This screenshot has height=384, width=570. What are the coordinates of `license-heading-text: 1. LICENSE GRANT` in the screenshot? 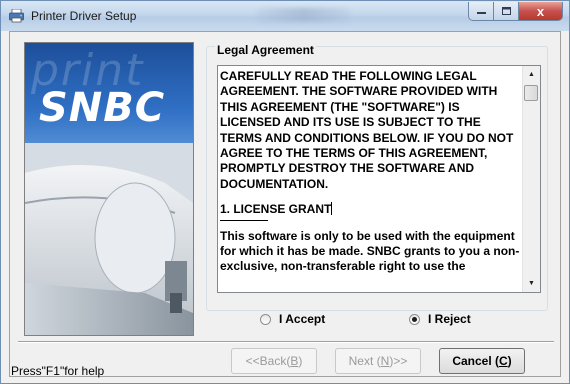 It's located at (276, 209).